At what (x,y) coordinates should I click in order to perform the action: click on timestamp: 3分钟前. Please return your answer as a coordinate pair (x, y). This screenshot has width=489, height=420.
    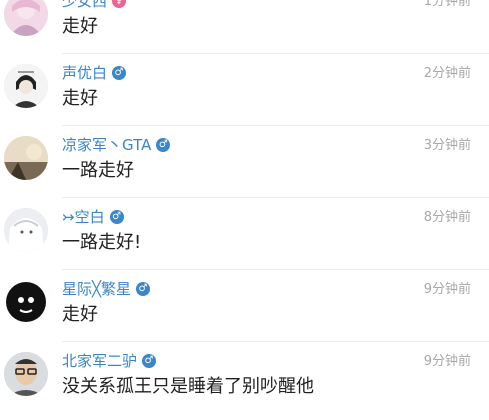
    Looking at the image, I should click on (447, 145).